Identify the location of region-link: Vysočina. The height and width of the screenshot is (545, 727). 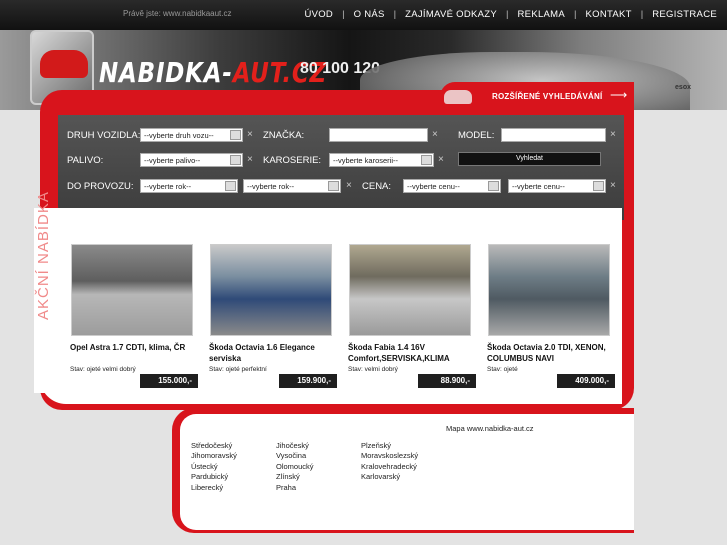
(295, 456).